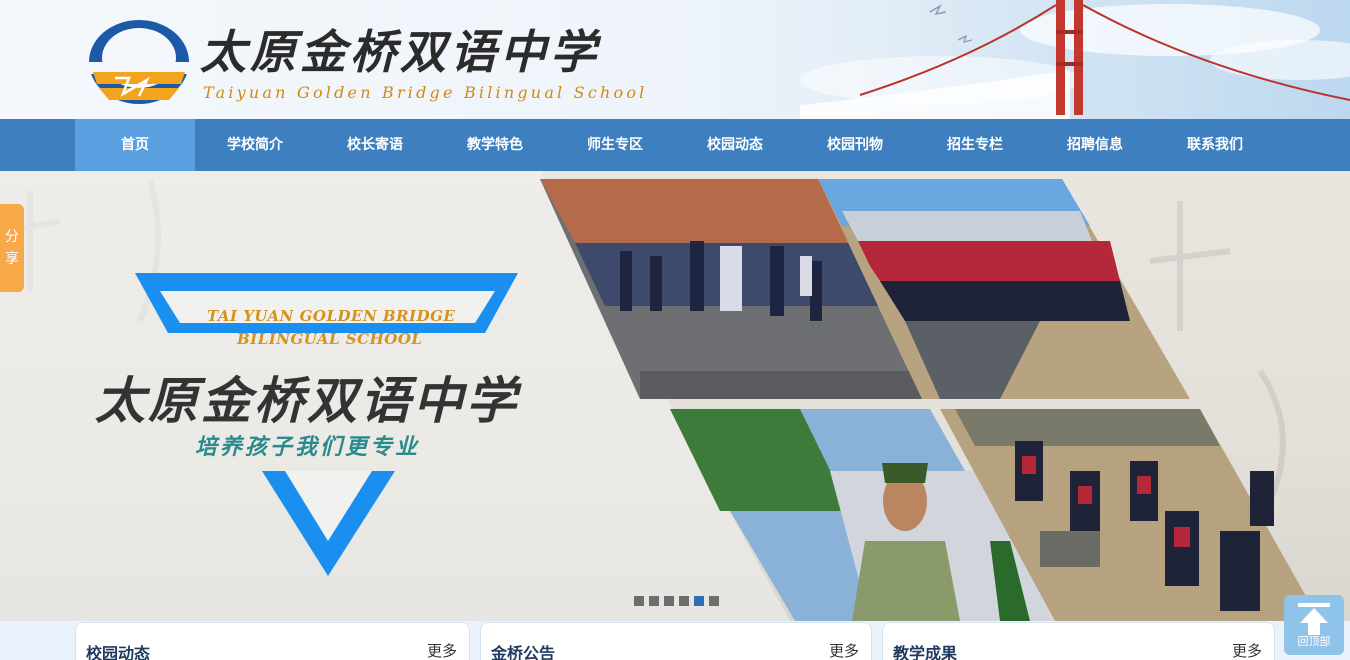 Image resolution: width=1350 pixels, height=660 pixels. I want to click on panel-title: 校园动态, so click(118, 652).